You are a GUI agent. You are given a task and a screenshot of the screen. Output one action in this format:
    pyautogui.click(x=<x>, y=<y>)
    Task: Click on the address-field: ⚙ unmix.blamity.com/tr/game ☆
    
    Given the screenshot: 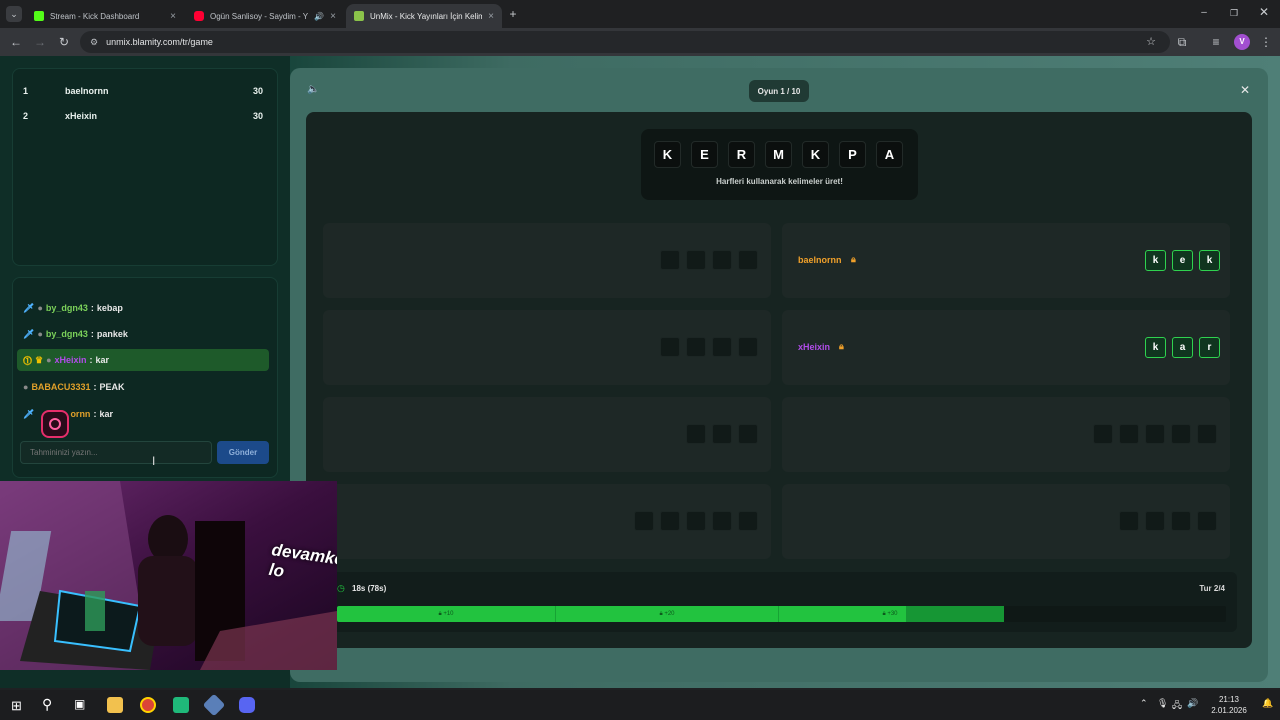 What is the action you would take?
    pyautogui.click(x=625, y=42)
    